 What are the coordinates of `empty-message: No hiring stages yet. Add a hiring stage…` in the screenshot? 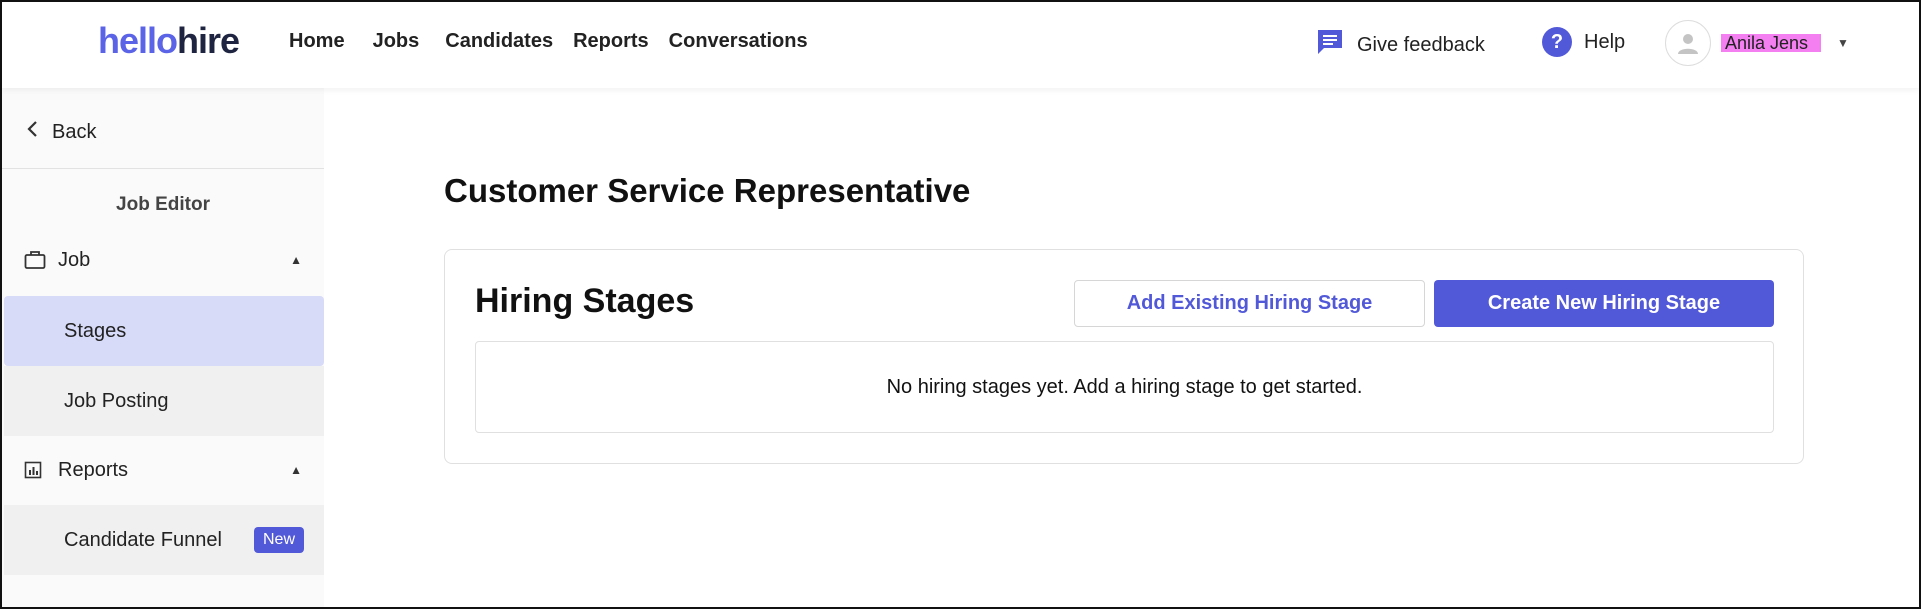 It's located at (1124, 386).